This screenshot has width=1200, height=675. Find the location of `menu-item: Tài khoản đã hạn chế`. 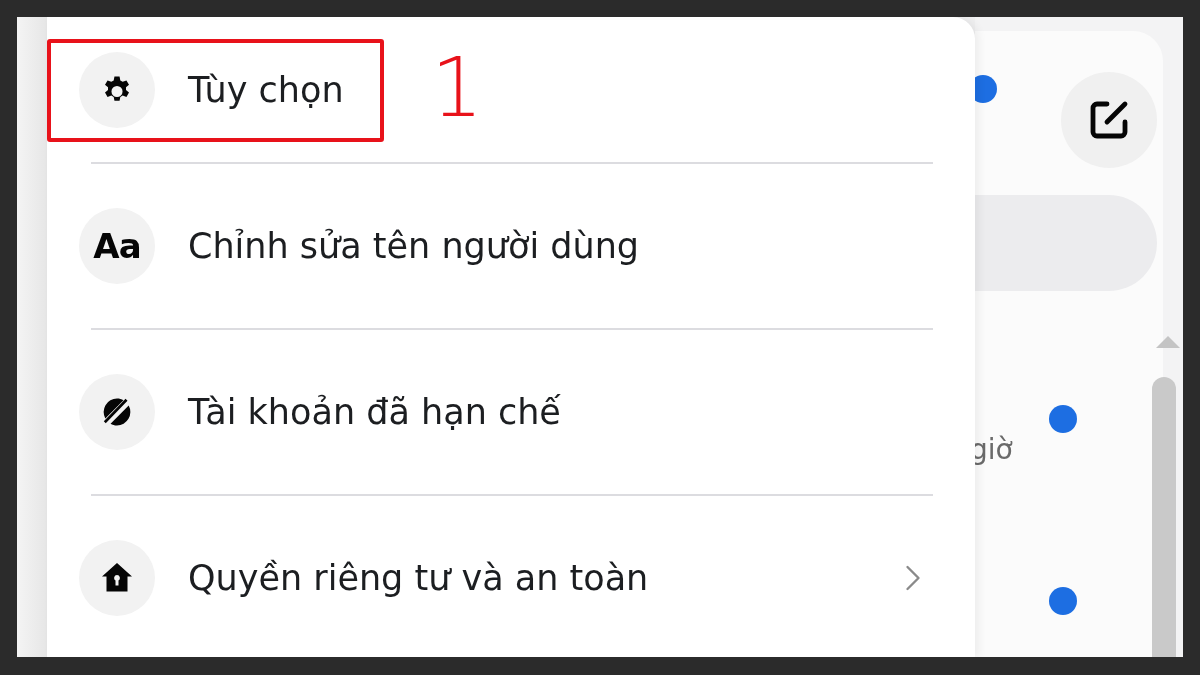

menu-item: Tài khoản đã hạn chế is located at coordinates (324, 412).